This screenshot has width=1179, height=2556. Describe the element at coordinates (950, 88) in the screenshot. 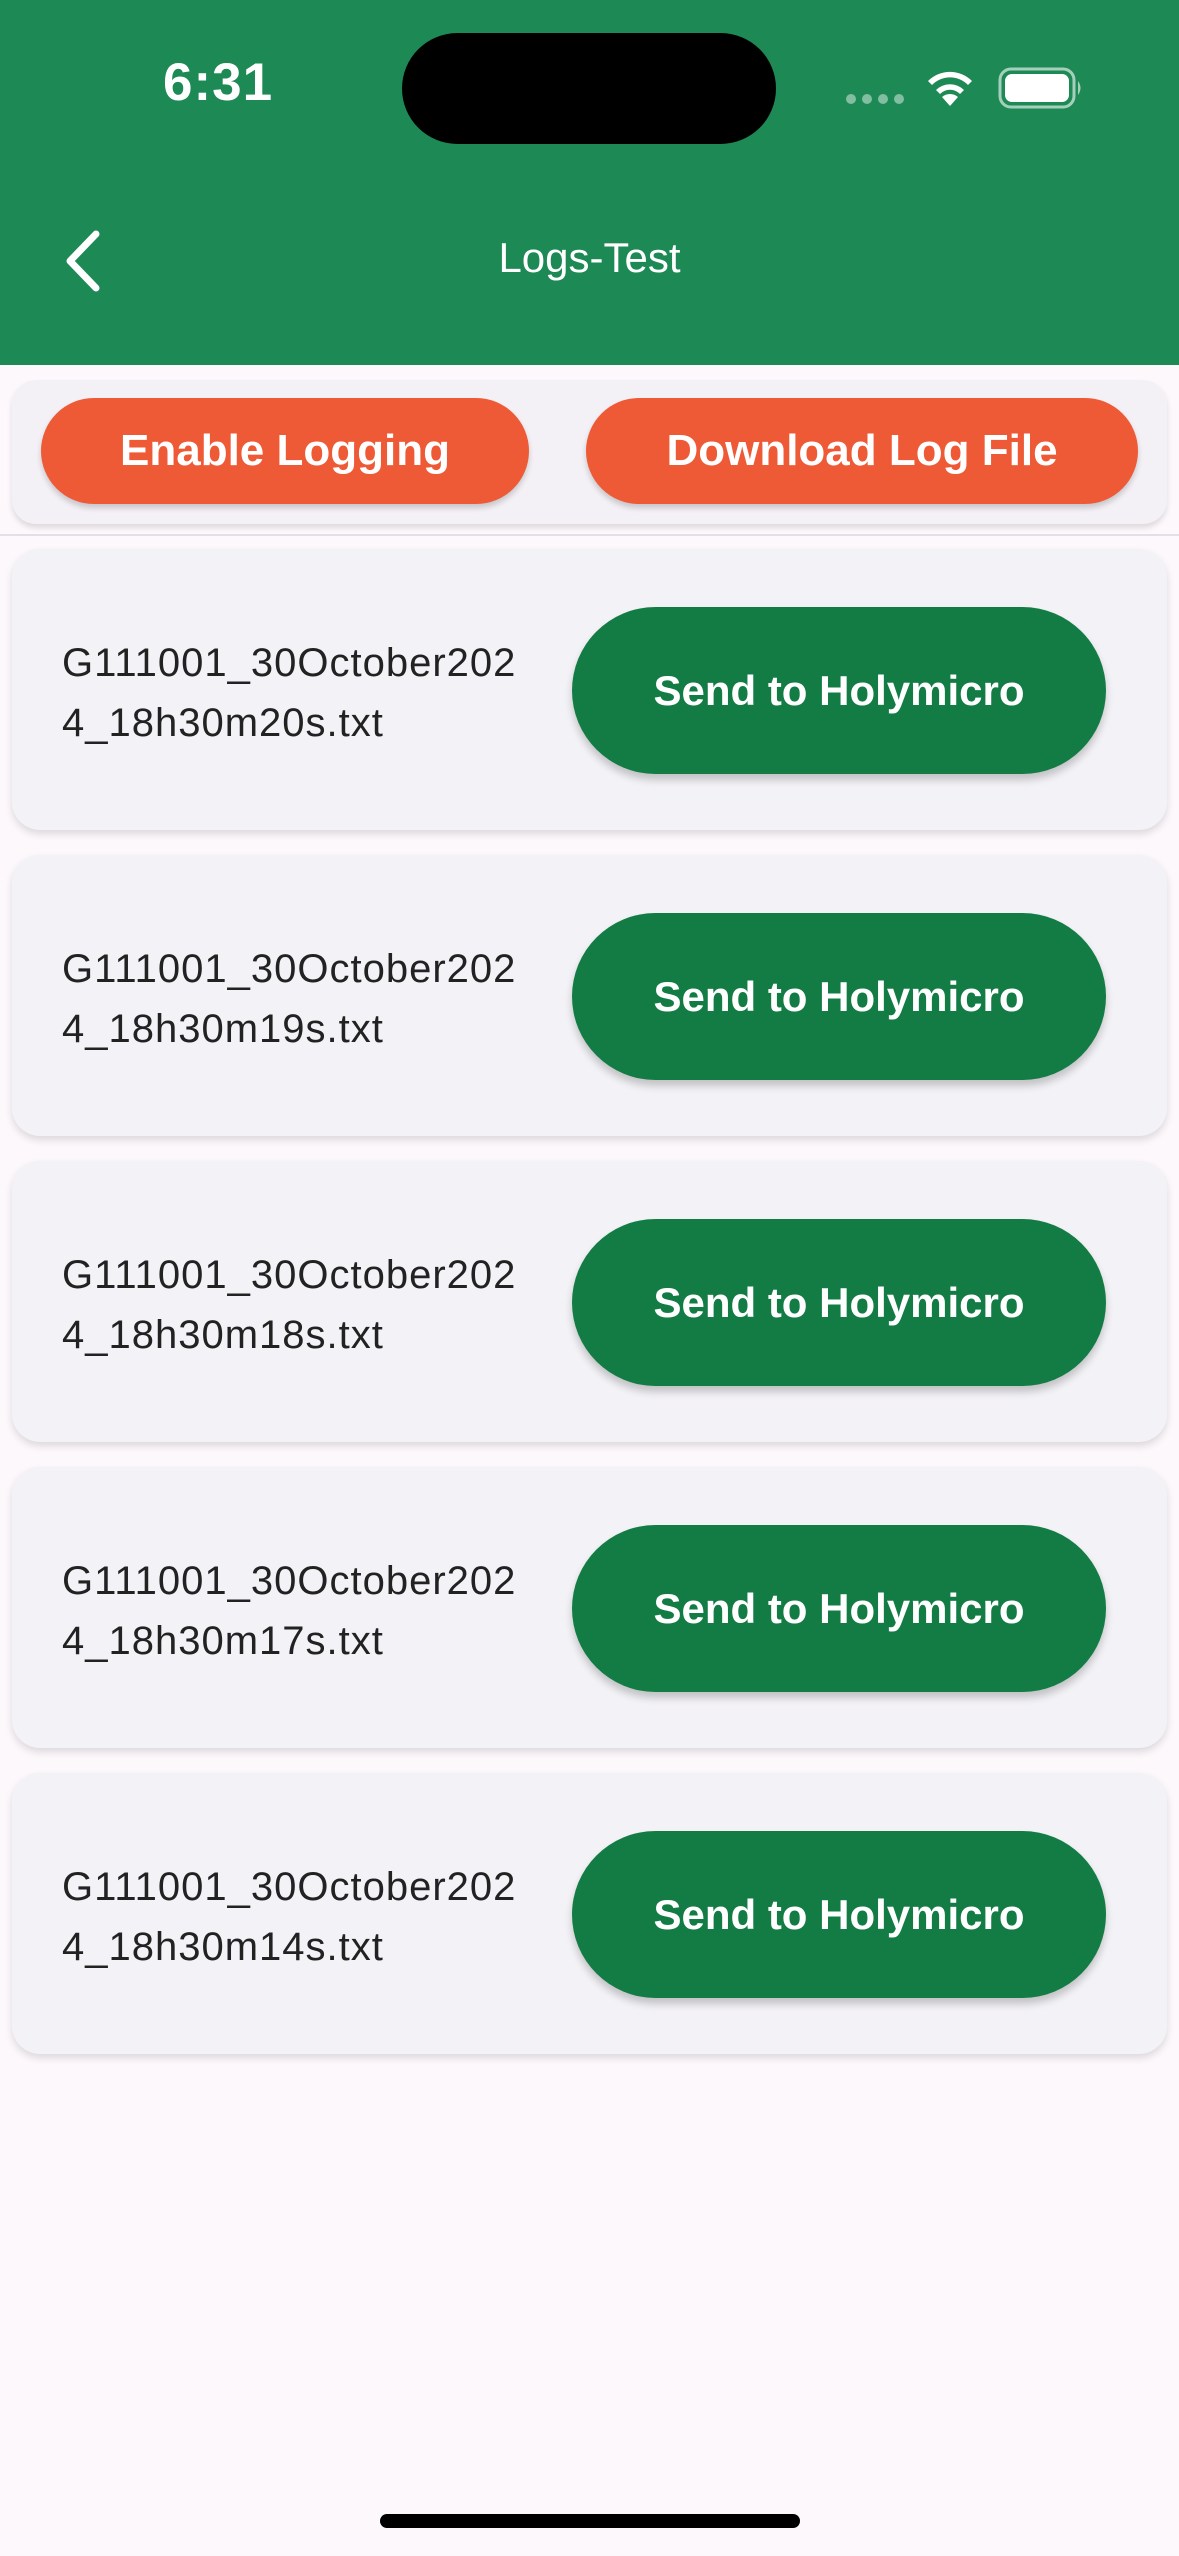

I see `wifi-icon` at that location.